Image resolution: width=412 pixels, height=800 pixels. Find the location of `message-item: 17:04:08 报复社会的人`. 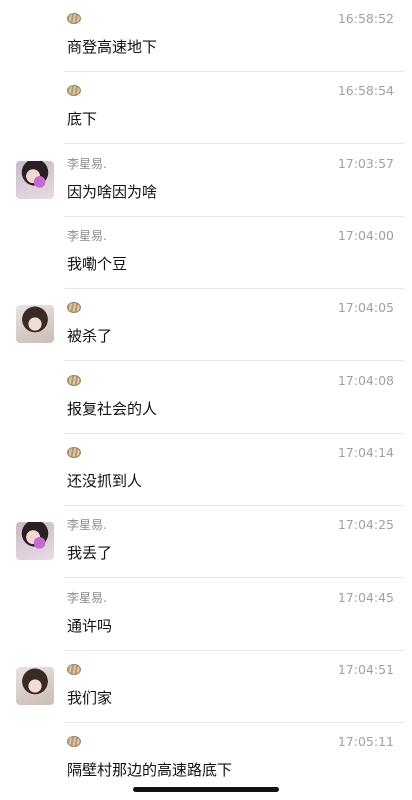

message-item: 17:04:08 报复社会的人 is located at coordinates (206, 398).